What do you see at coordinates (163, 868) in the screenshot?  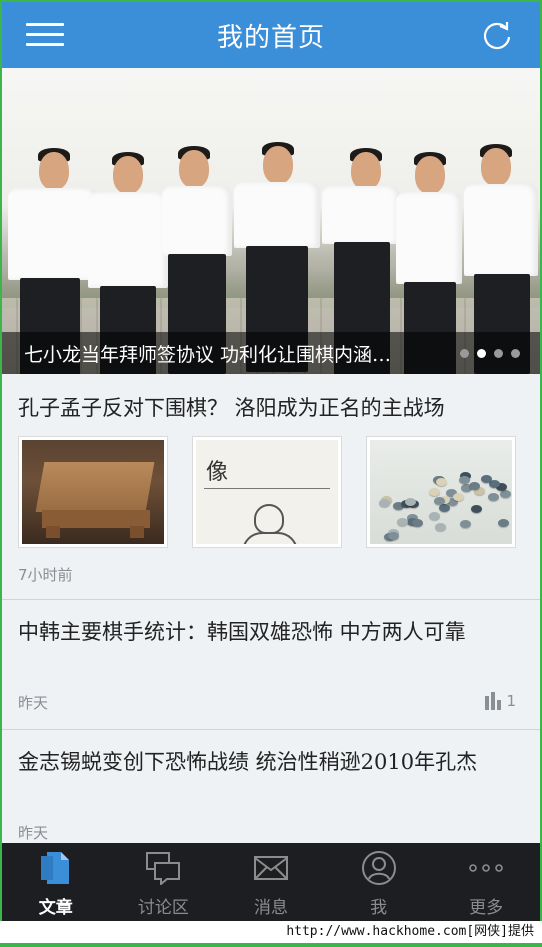 I see `chat-bubbles-icon` at bounding box center [163, 868].